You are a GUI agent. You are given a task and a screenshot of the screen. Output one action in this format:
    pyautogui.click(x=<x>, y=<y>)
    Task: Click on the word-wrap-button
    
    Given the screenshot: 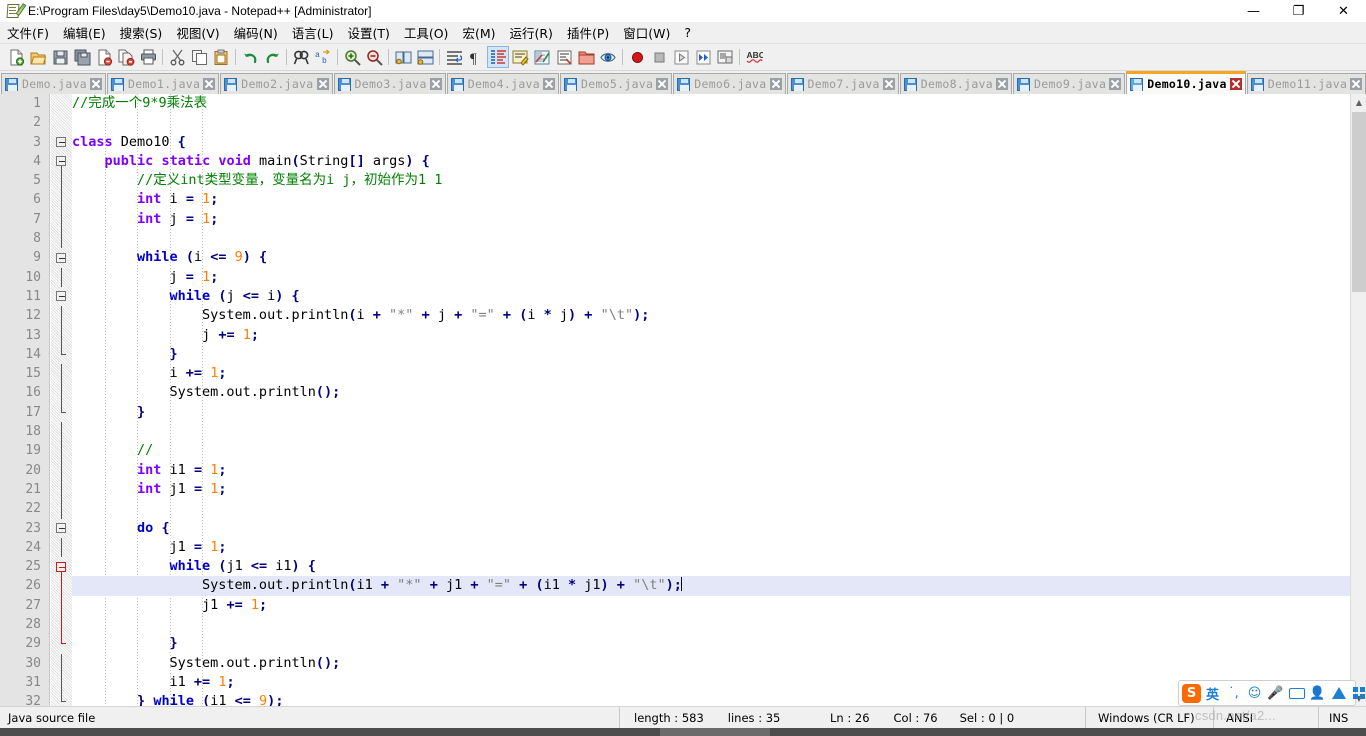 What is the action you would take?
    pyautogui.click(x=454, y=57)
    